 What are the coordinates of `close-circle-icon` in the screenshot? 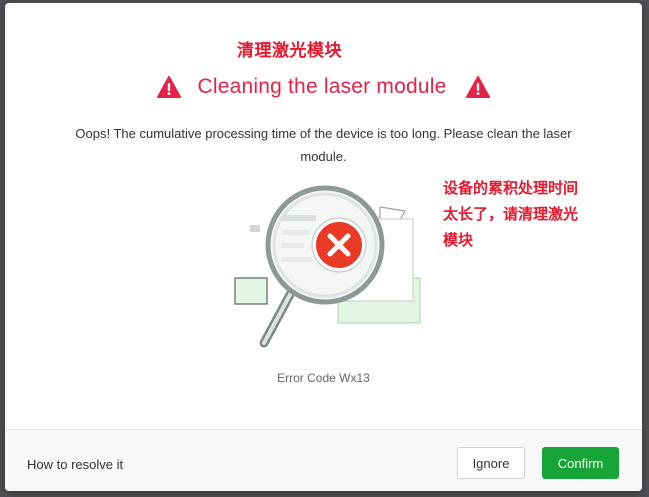 It's located at (339, 245).